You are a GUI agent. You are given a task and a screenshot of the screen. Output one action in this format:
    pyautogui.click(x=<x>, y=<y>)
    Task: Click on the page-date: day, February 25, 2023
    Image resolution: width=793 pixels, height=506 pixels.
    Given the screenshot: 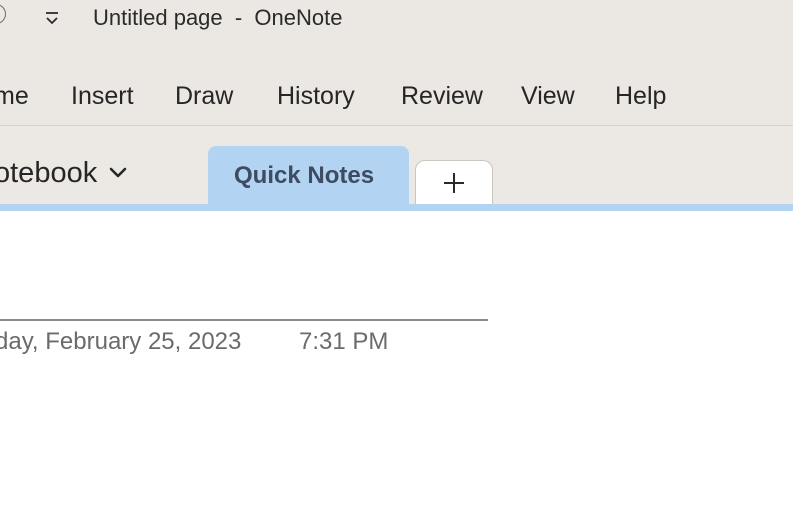 What is the action you would take?
    pyautogui.click(x=121, y=341)
    